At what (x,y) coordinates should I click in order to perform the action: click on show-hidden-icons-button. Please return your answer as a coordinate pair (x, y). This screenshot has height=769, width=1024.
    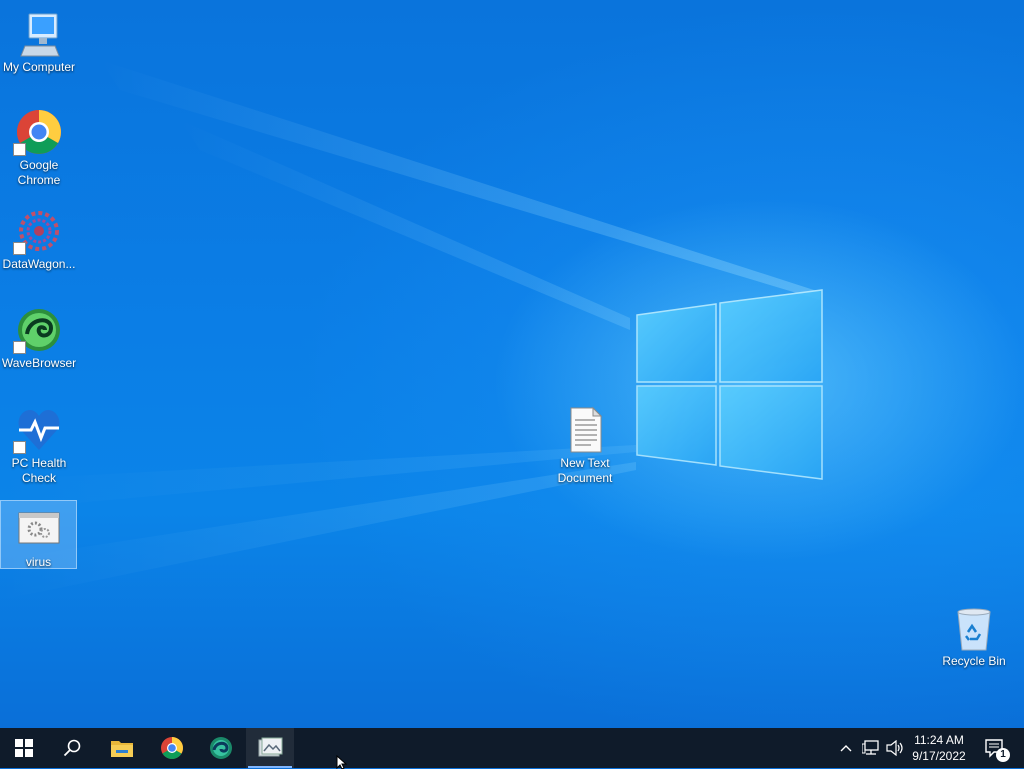
    Looking at the image, I should click on (846, 748).